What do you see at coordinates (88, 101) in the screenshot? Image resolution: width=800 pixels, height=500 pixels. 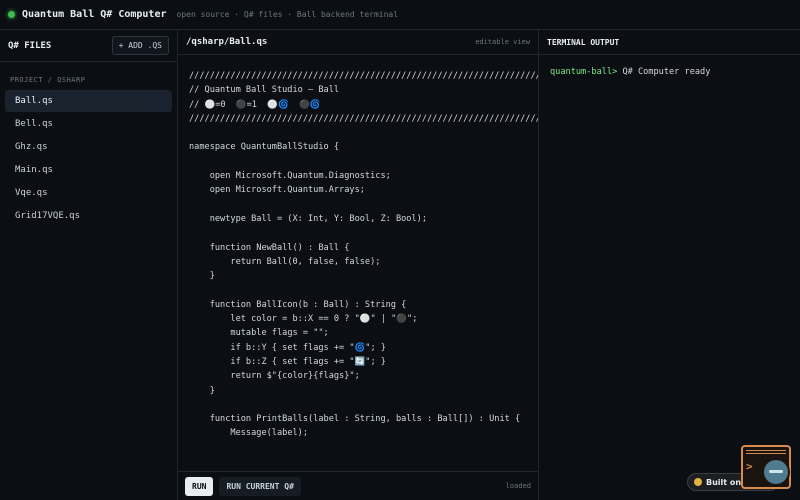 I see `file-item-ball: Ball.qs` at bounding box center [88, 101].